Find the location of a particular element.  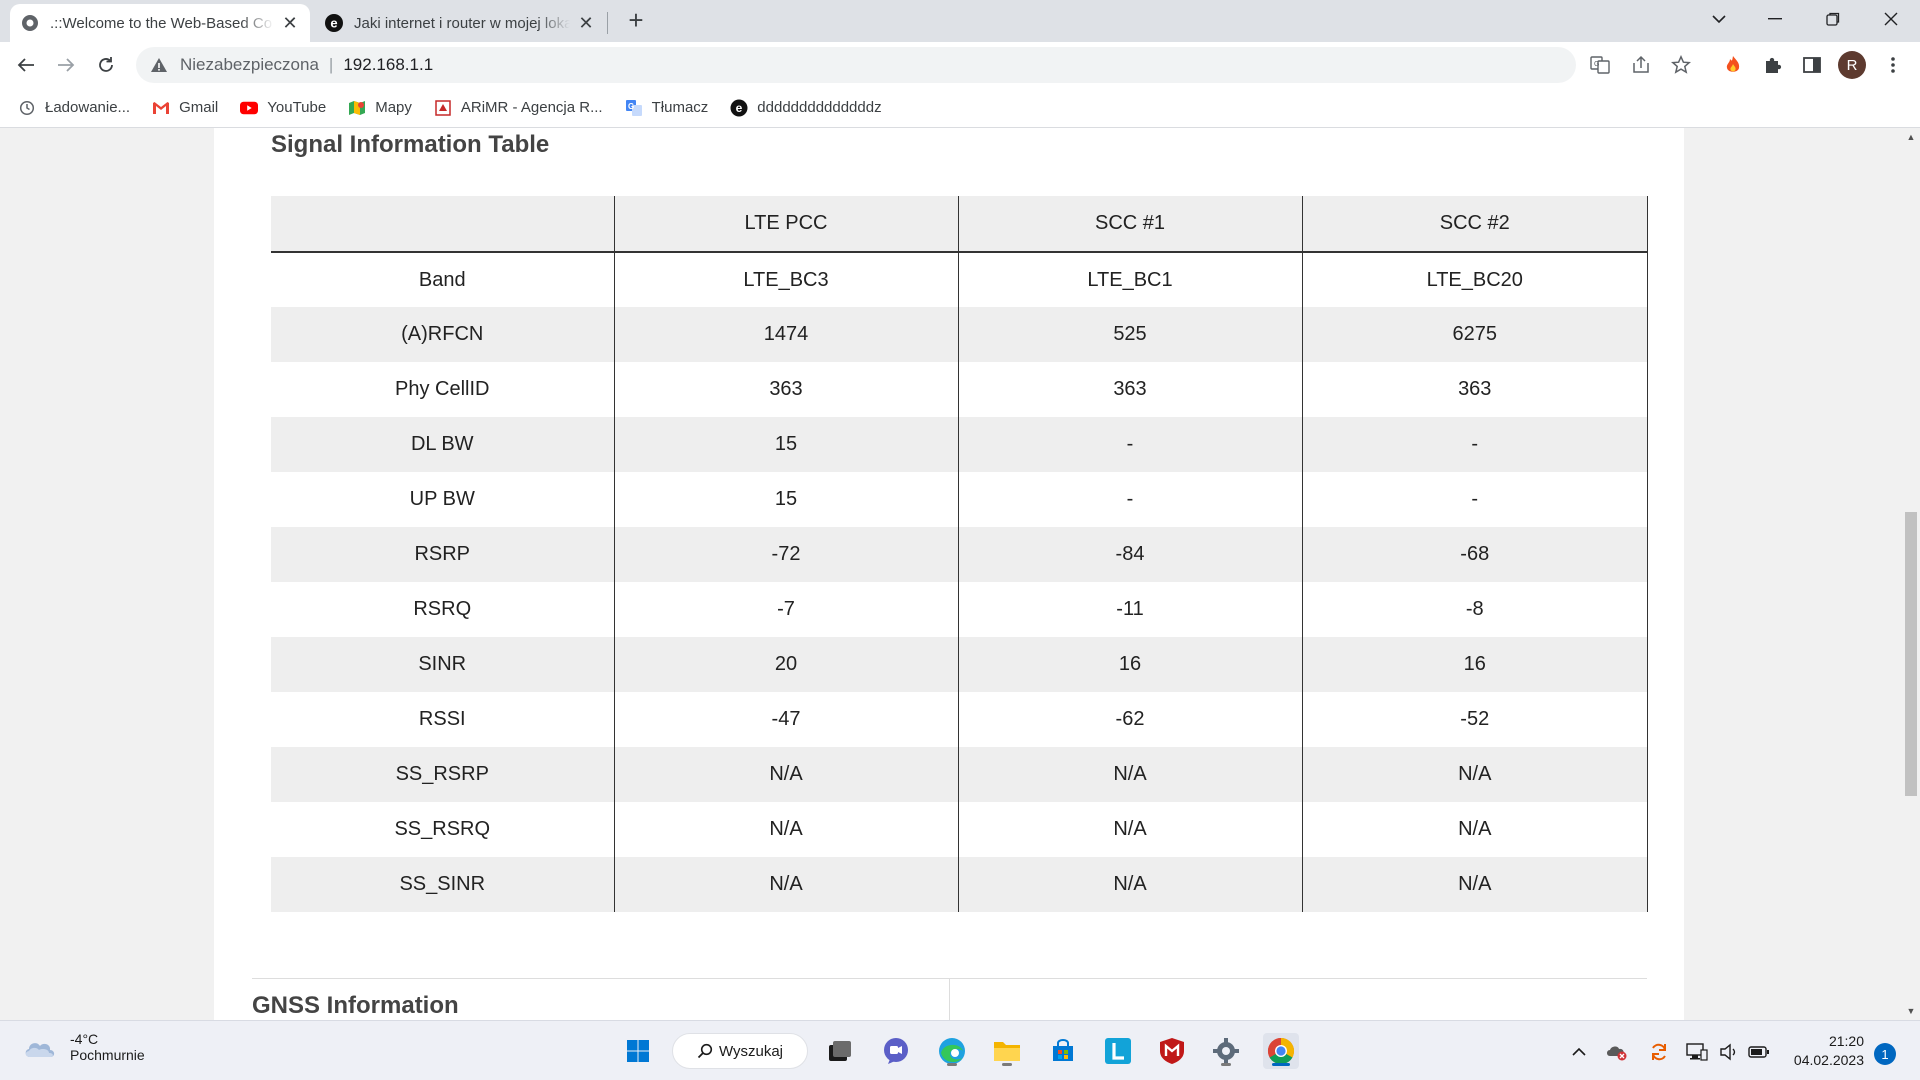

row-label: RSRQ is located at coordinates (442, 609).